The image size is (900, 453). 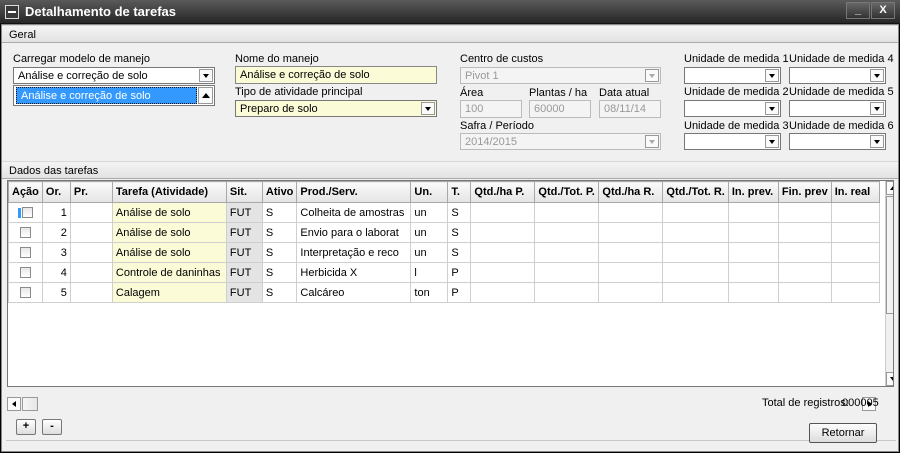 What do you see at coordinates (30, 404) in the screenshot?
I see `horizontal-scroll-thumb` at bounding box center [30, 404].